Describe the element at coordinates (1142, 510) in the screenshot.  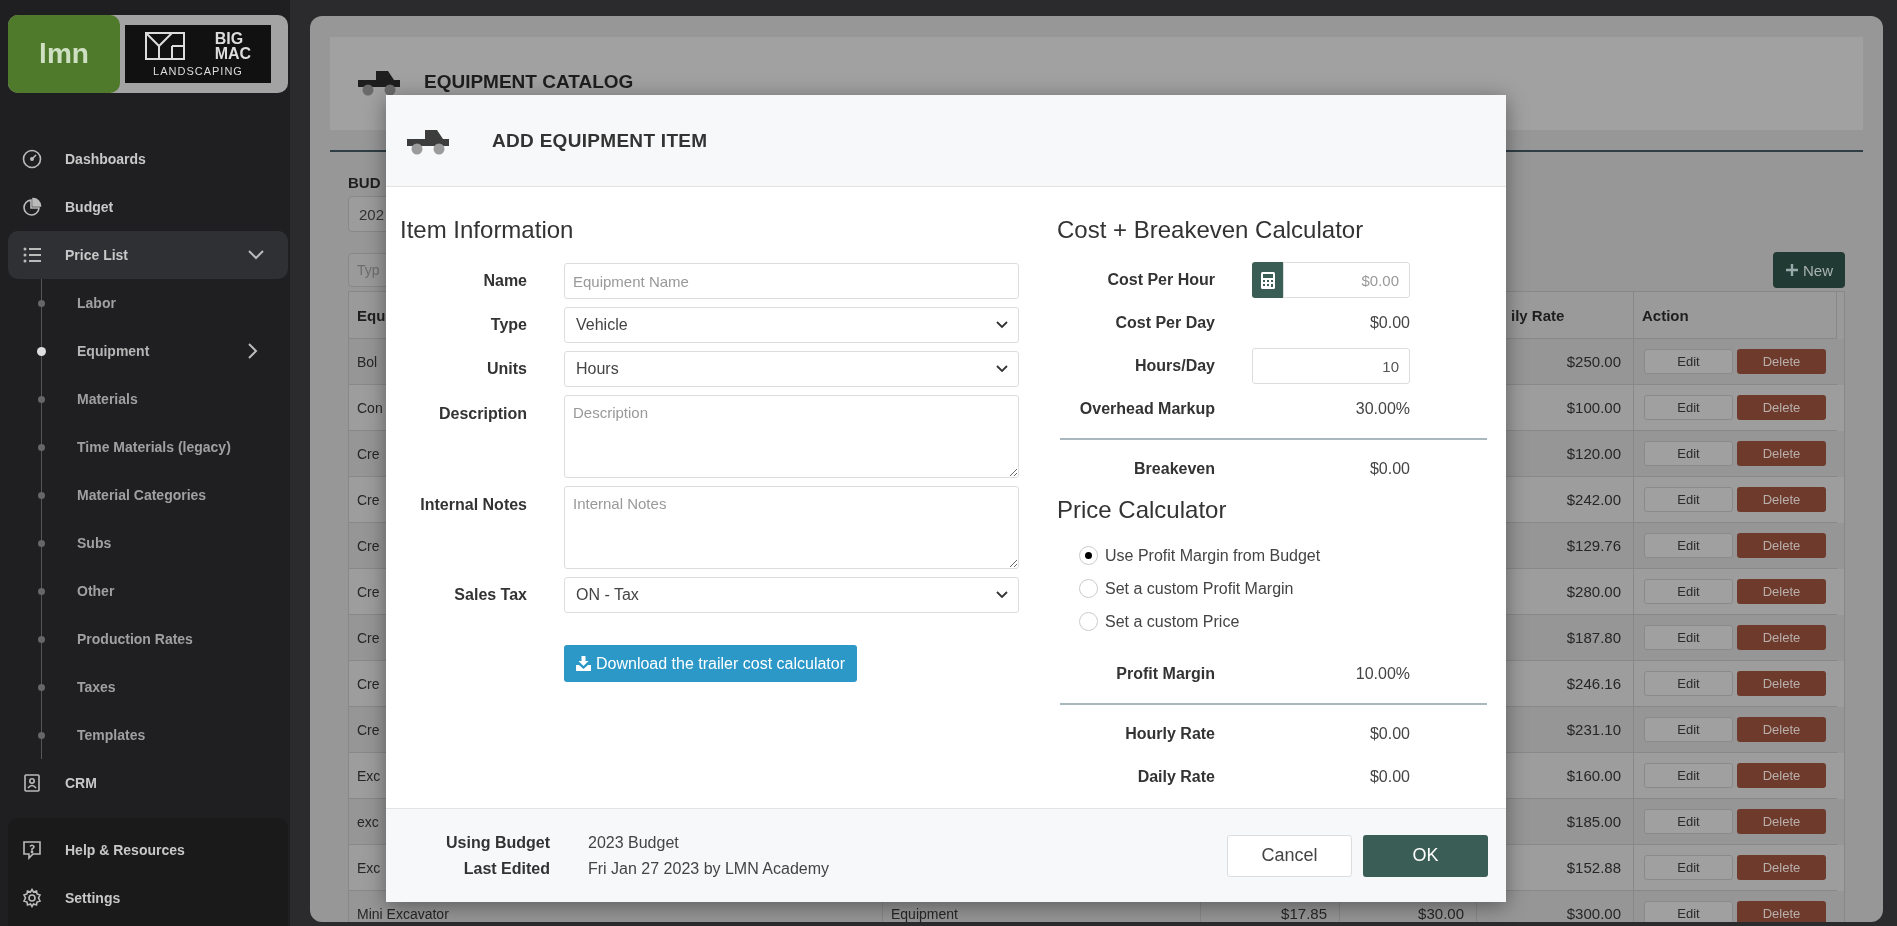
I see `section-title: Price Calculator` at that location.